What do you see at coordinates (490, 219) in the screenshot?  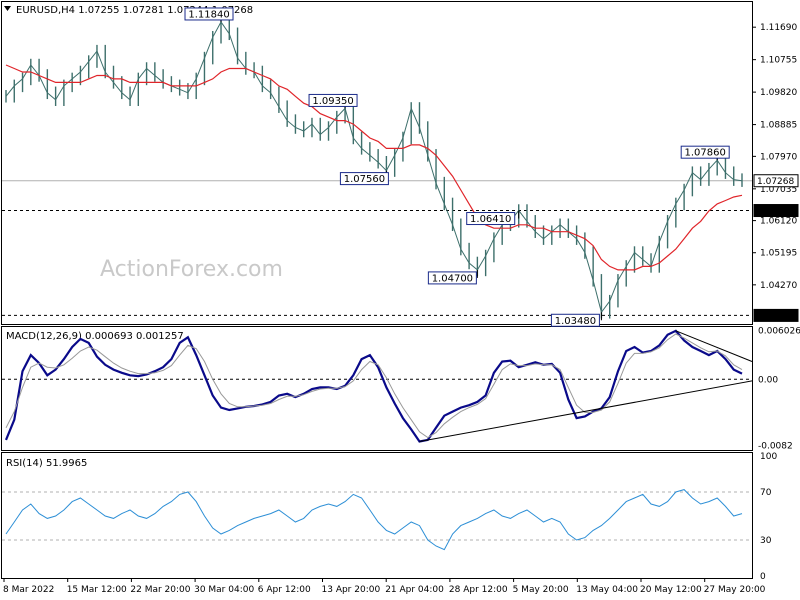 I see `price-annotation-label: 1.06410` at bounding box center [490, 219].